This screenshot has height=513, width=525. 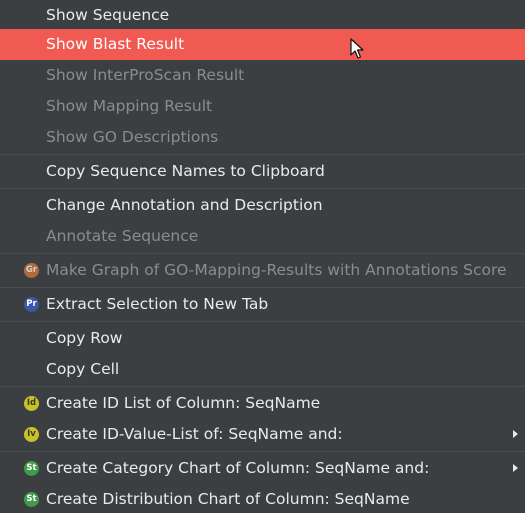 What do you see at coordinates (83, 369) in the screenshot?
I see `menu-item-label: Copy Cell` at bounding box center [83, 369].